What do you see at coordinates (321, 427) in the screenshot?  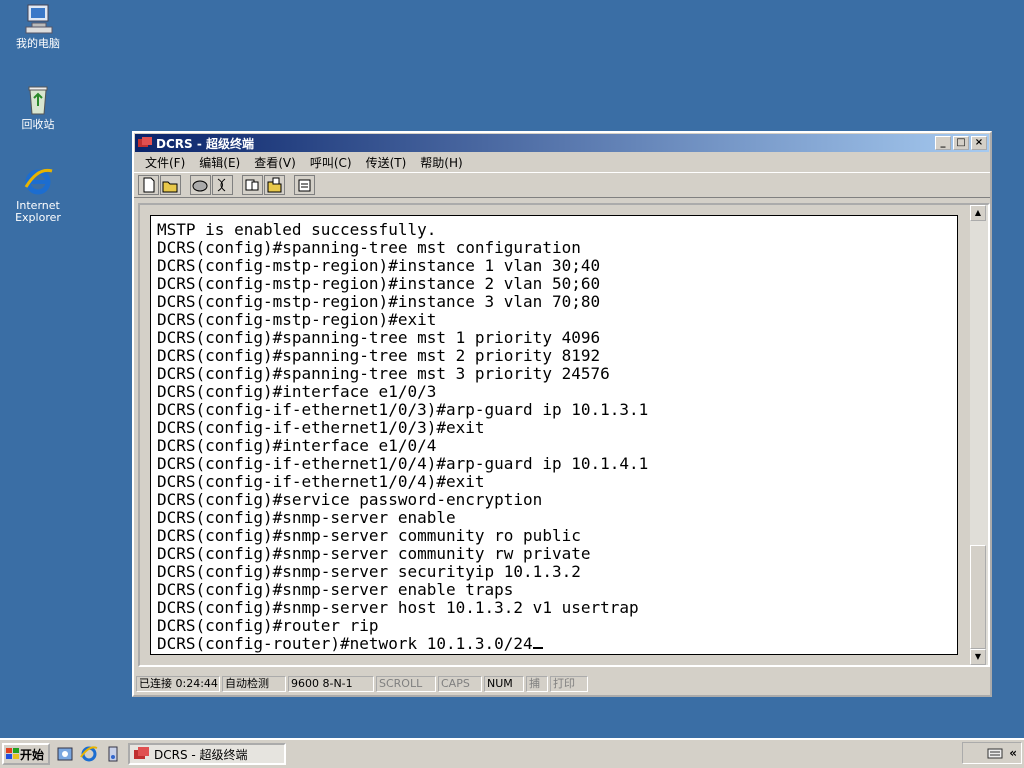 I see `terminal-line: DCRS(config-if-ethernet1/0/3)#exit` at bounding box center [321, 427].